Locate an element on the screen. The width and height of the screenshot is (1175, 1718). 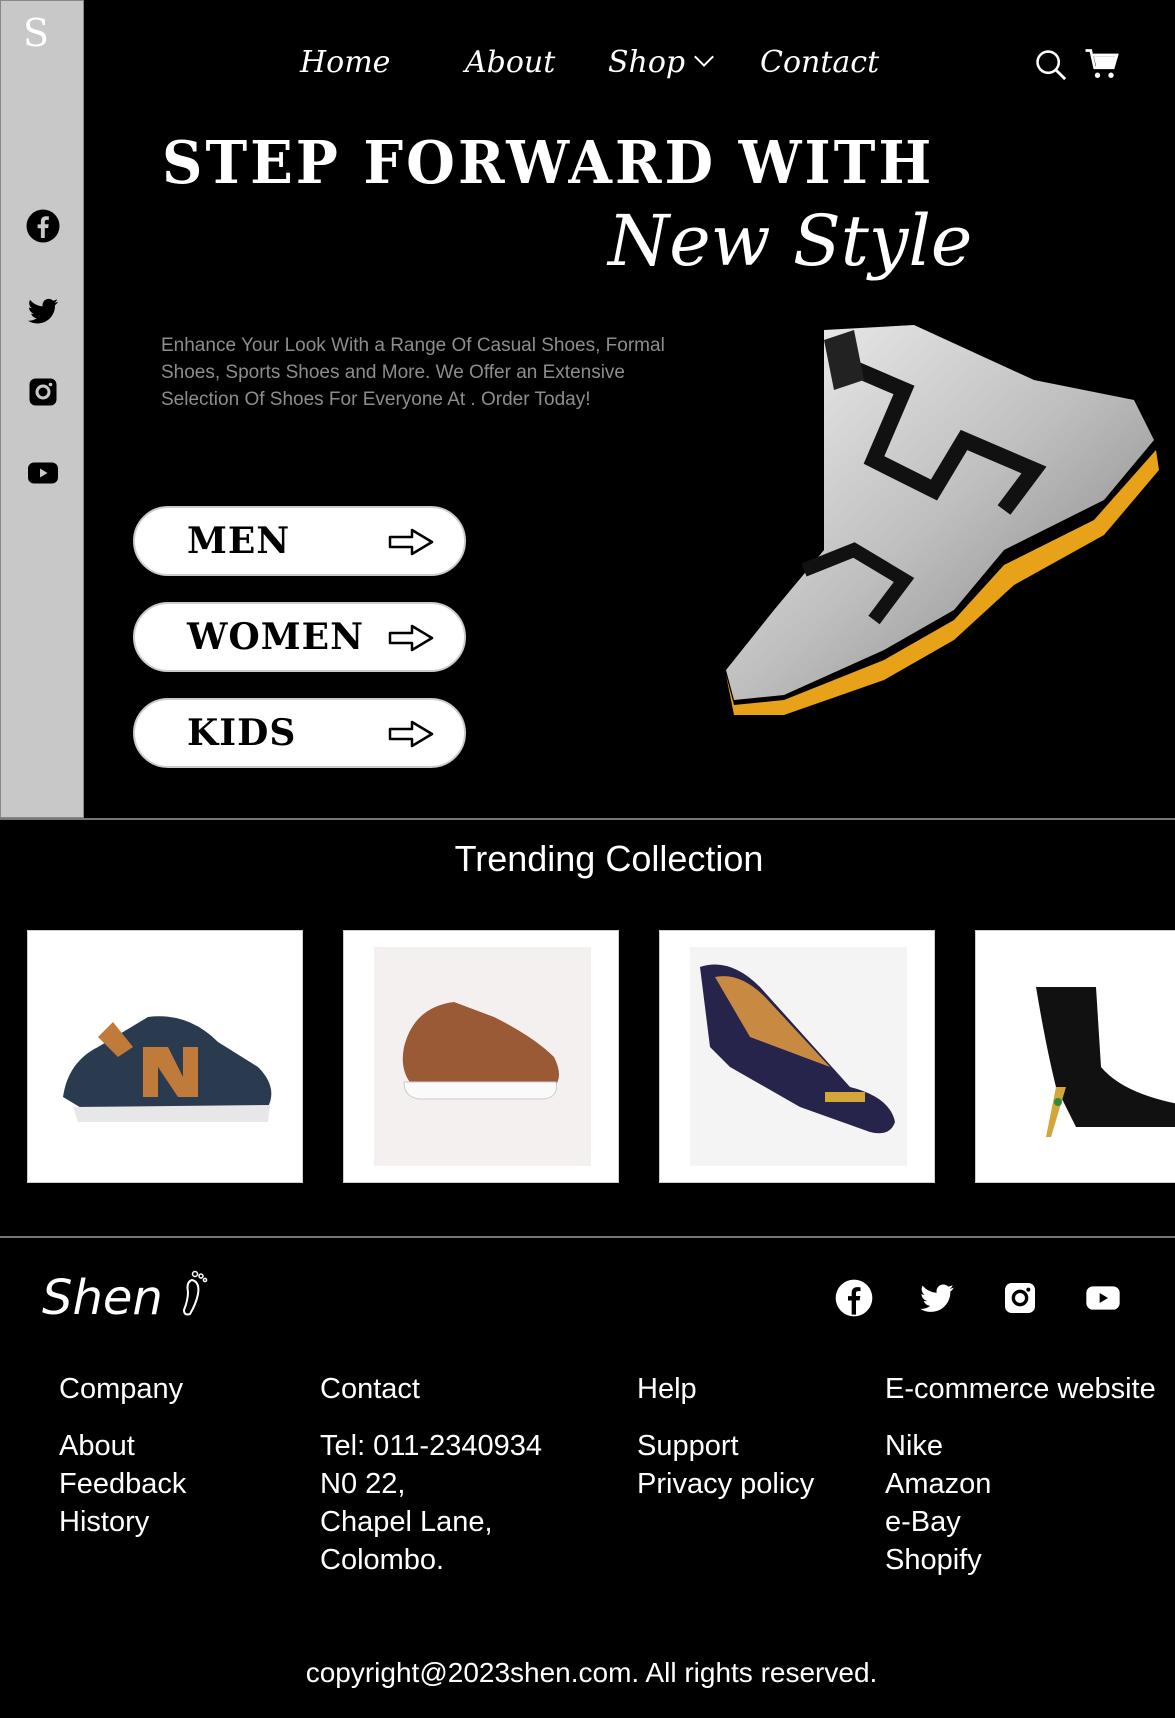
sneaker-brown-leather-image is located at coordinates (482, 1056).